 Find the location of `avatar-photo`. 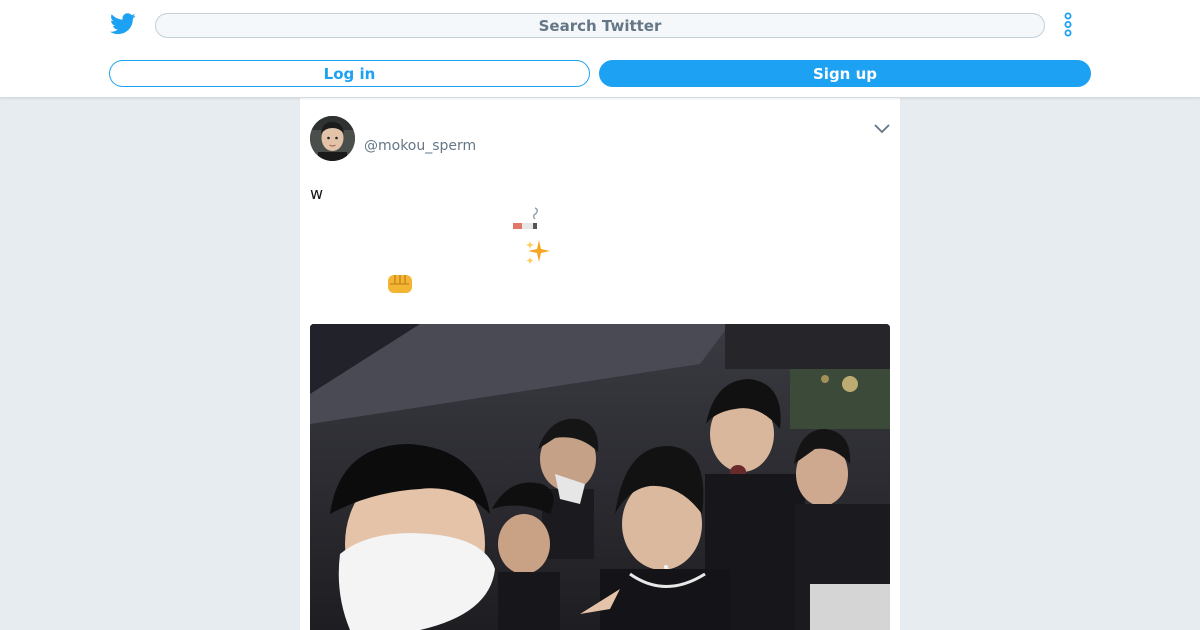

avatar-photo is located at coordinates (332, 138).